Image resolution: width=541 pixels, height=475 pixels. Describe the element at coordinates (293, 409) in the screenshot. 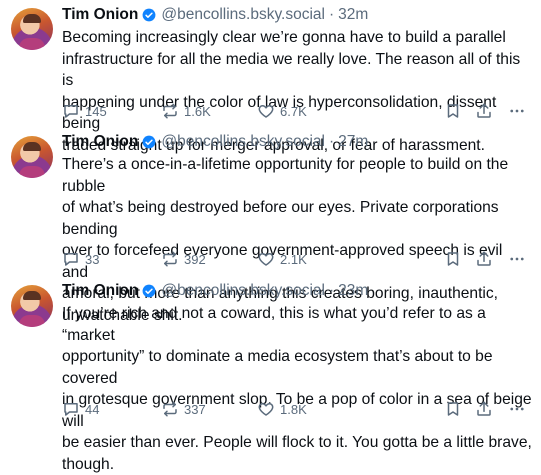

I see `like-count: 1.8K` at that location.